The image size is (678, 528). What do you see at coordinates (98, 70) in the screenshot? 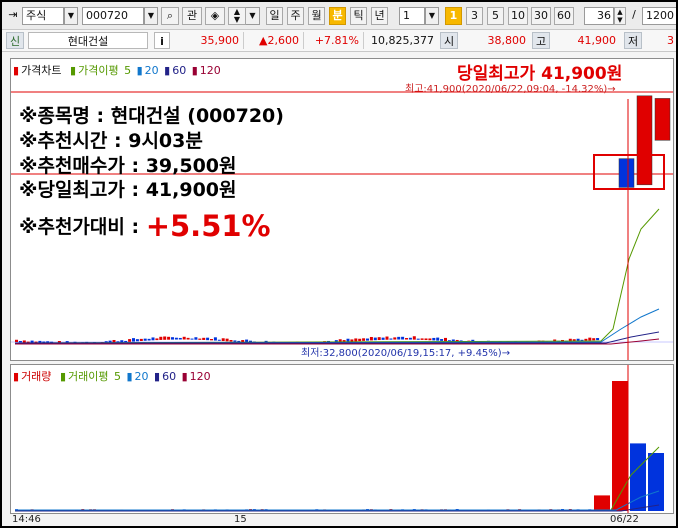
I see `legend-ma-label: 가격이평` at bounding box center [98, 70].